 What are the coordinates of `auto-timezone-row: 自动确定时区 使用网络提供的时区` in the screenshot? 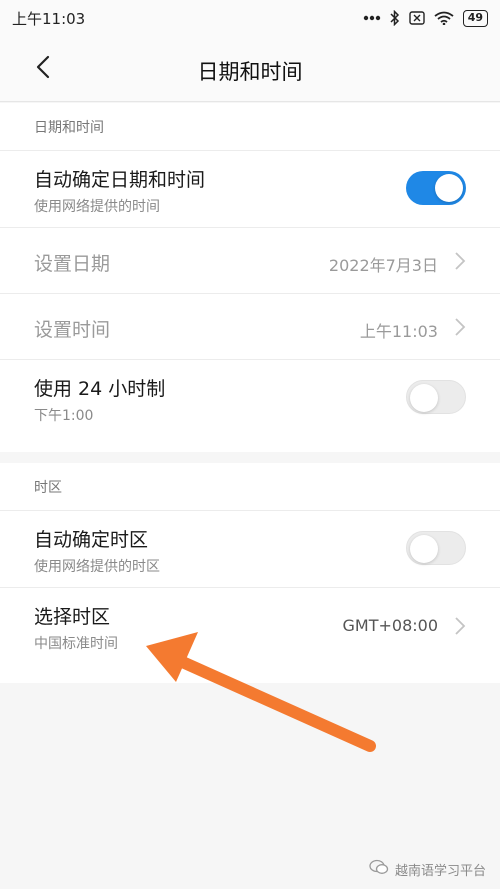 It's located at (250, 548).